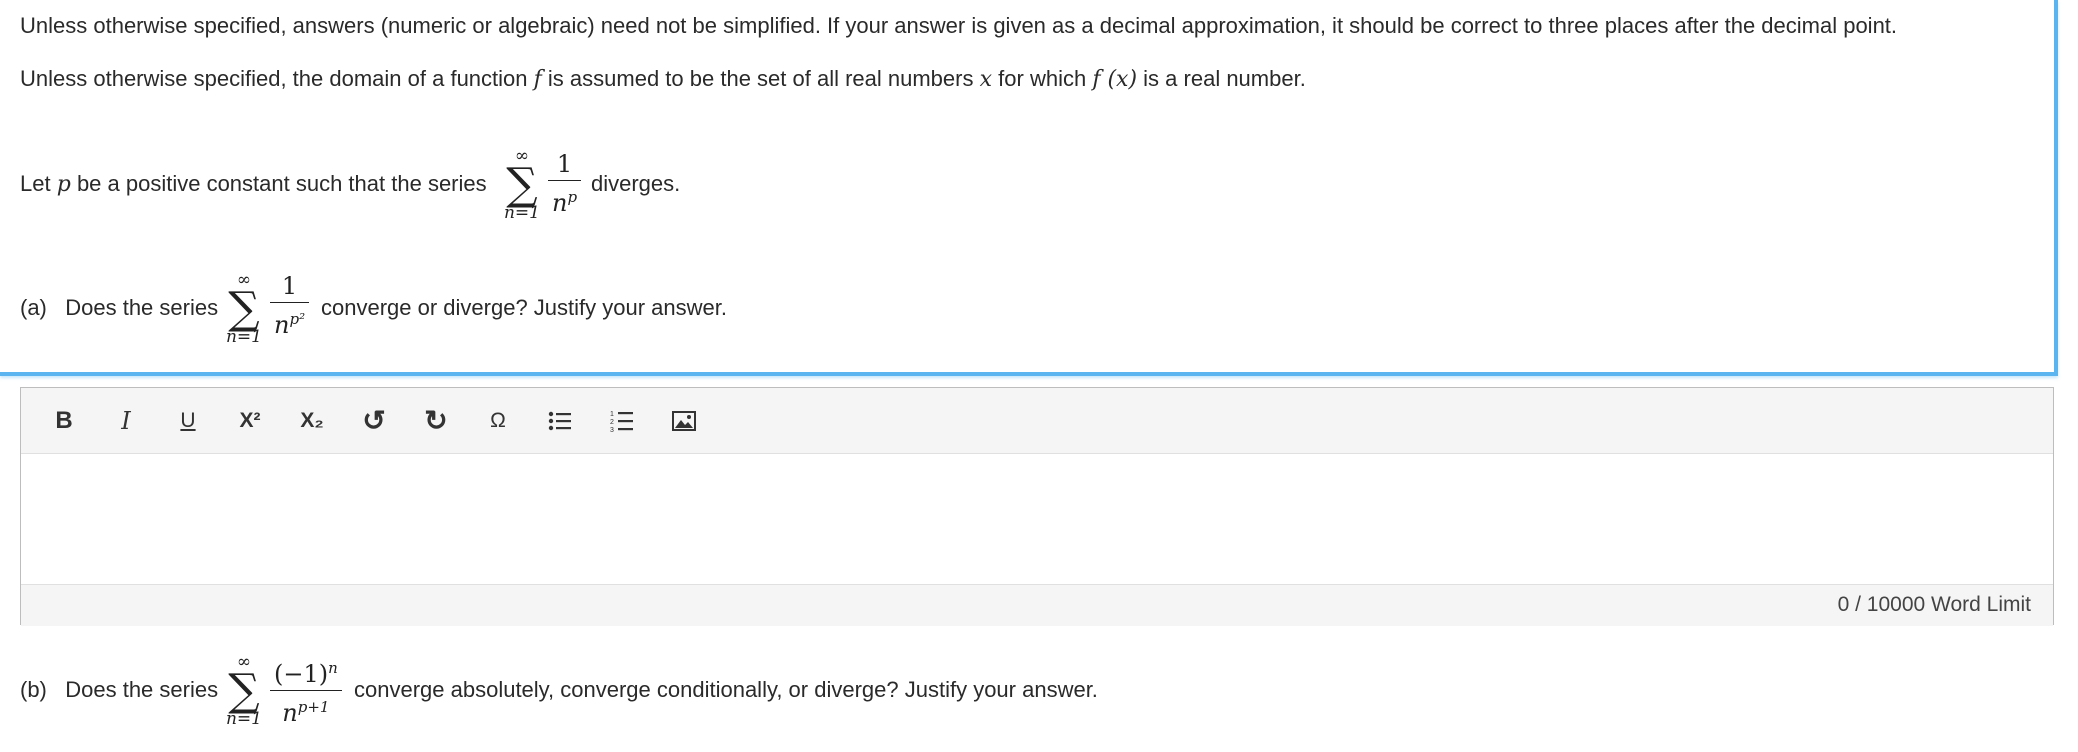  What do you see at coordinates (250, 421) in the screenshot?
I see `superscript-button: X²` at bounding box center [250, 421].